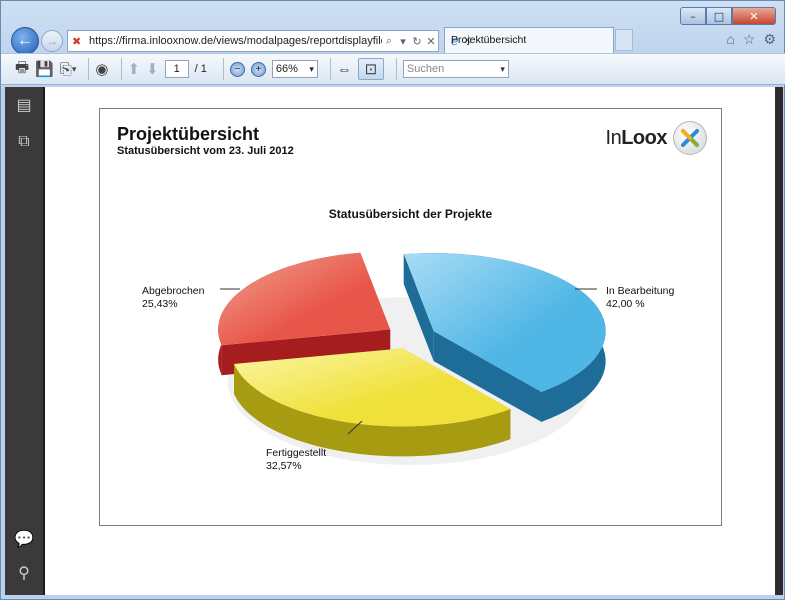  I want to click on plus-icon: +, so click(258, 69).